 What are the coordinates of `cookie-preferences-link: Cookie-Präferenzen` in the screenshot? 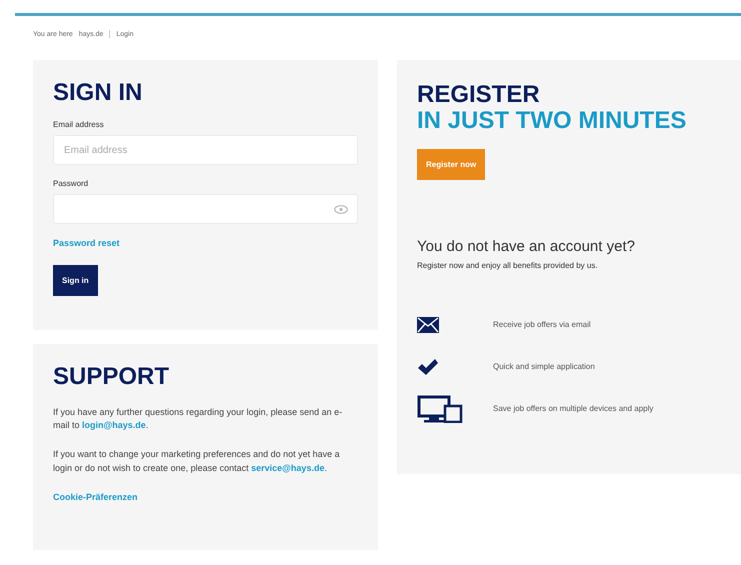 It's located at (95, 497).